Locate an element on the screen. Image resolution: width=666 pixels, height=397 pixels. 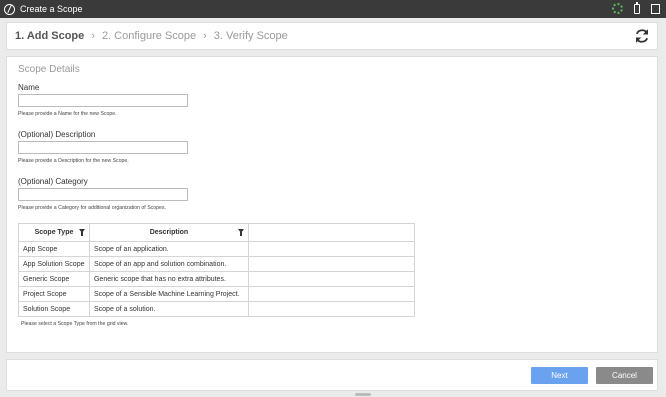
section-title: Scope Details is located at coordinates (49, 69).